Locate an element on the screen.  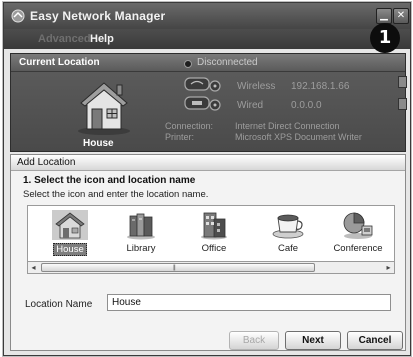
location-option-label: Office is located at coordinates (214, 248).